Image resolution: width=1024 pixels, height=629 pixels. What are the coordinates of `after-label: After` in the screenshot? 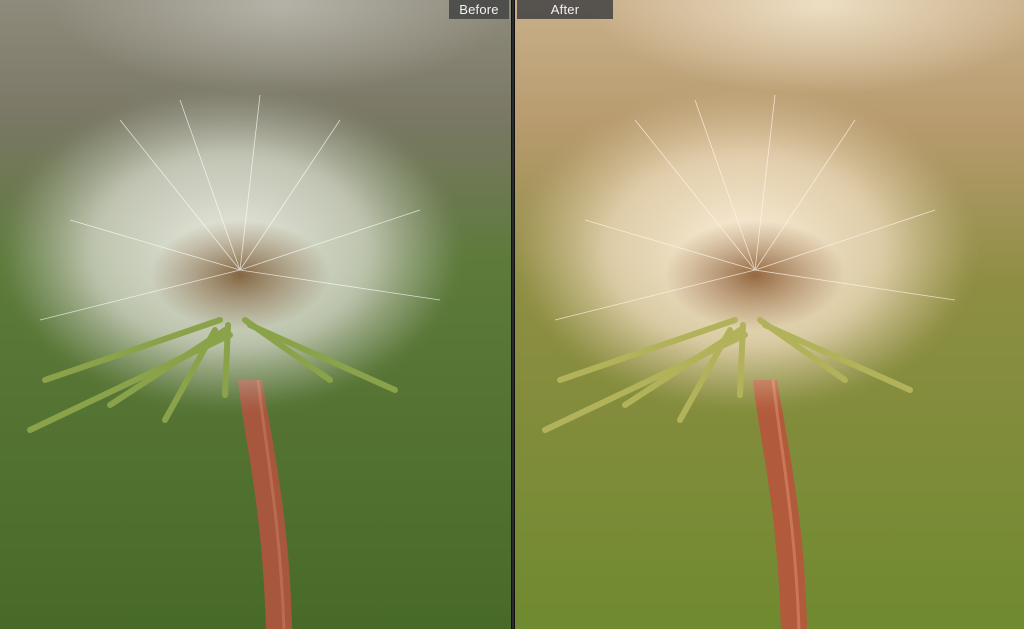 It's located at (565, 9).